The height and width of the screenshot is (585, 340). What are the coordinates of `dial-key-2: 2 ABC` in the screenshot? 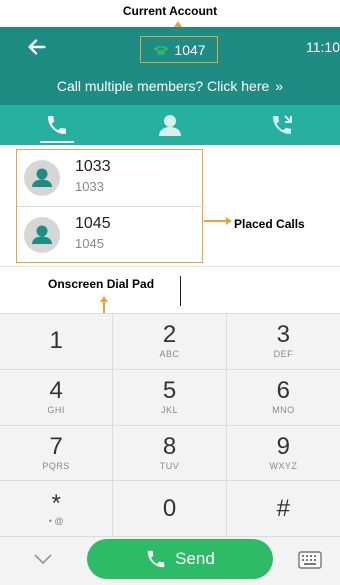 It's located at (170, 342).